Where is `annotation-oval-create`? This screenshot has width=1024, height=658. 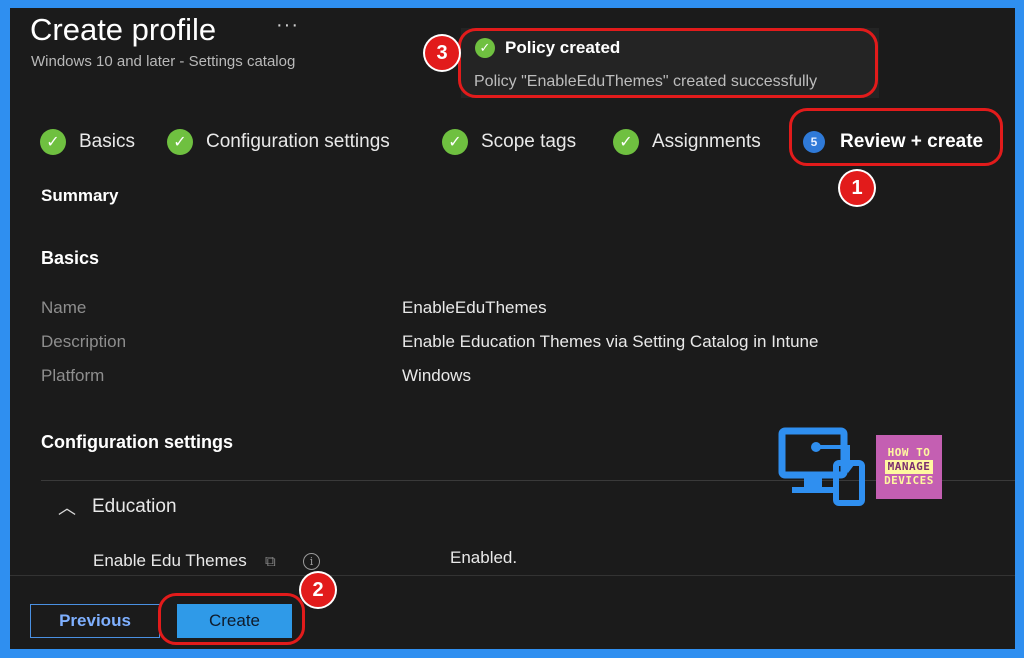 annotation-oval-create is located at coordinates (231, 619).